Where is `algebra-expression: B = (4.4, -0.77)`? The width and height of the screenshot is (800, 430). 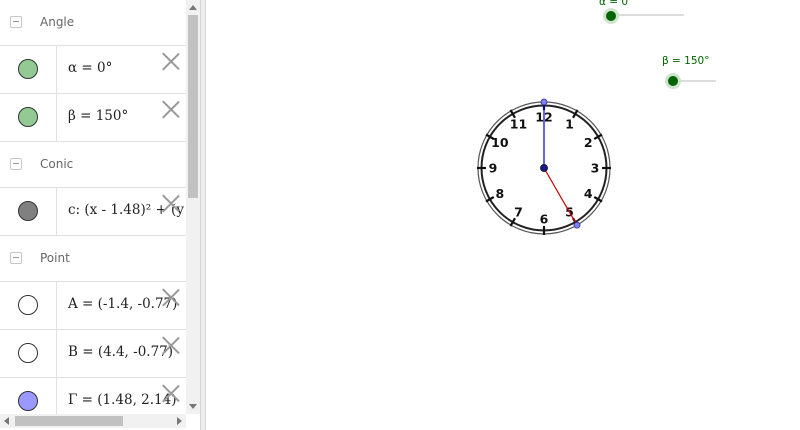
algebra-expression: B = (4.4, -0.77) is located at coordinates (120, 352).